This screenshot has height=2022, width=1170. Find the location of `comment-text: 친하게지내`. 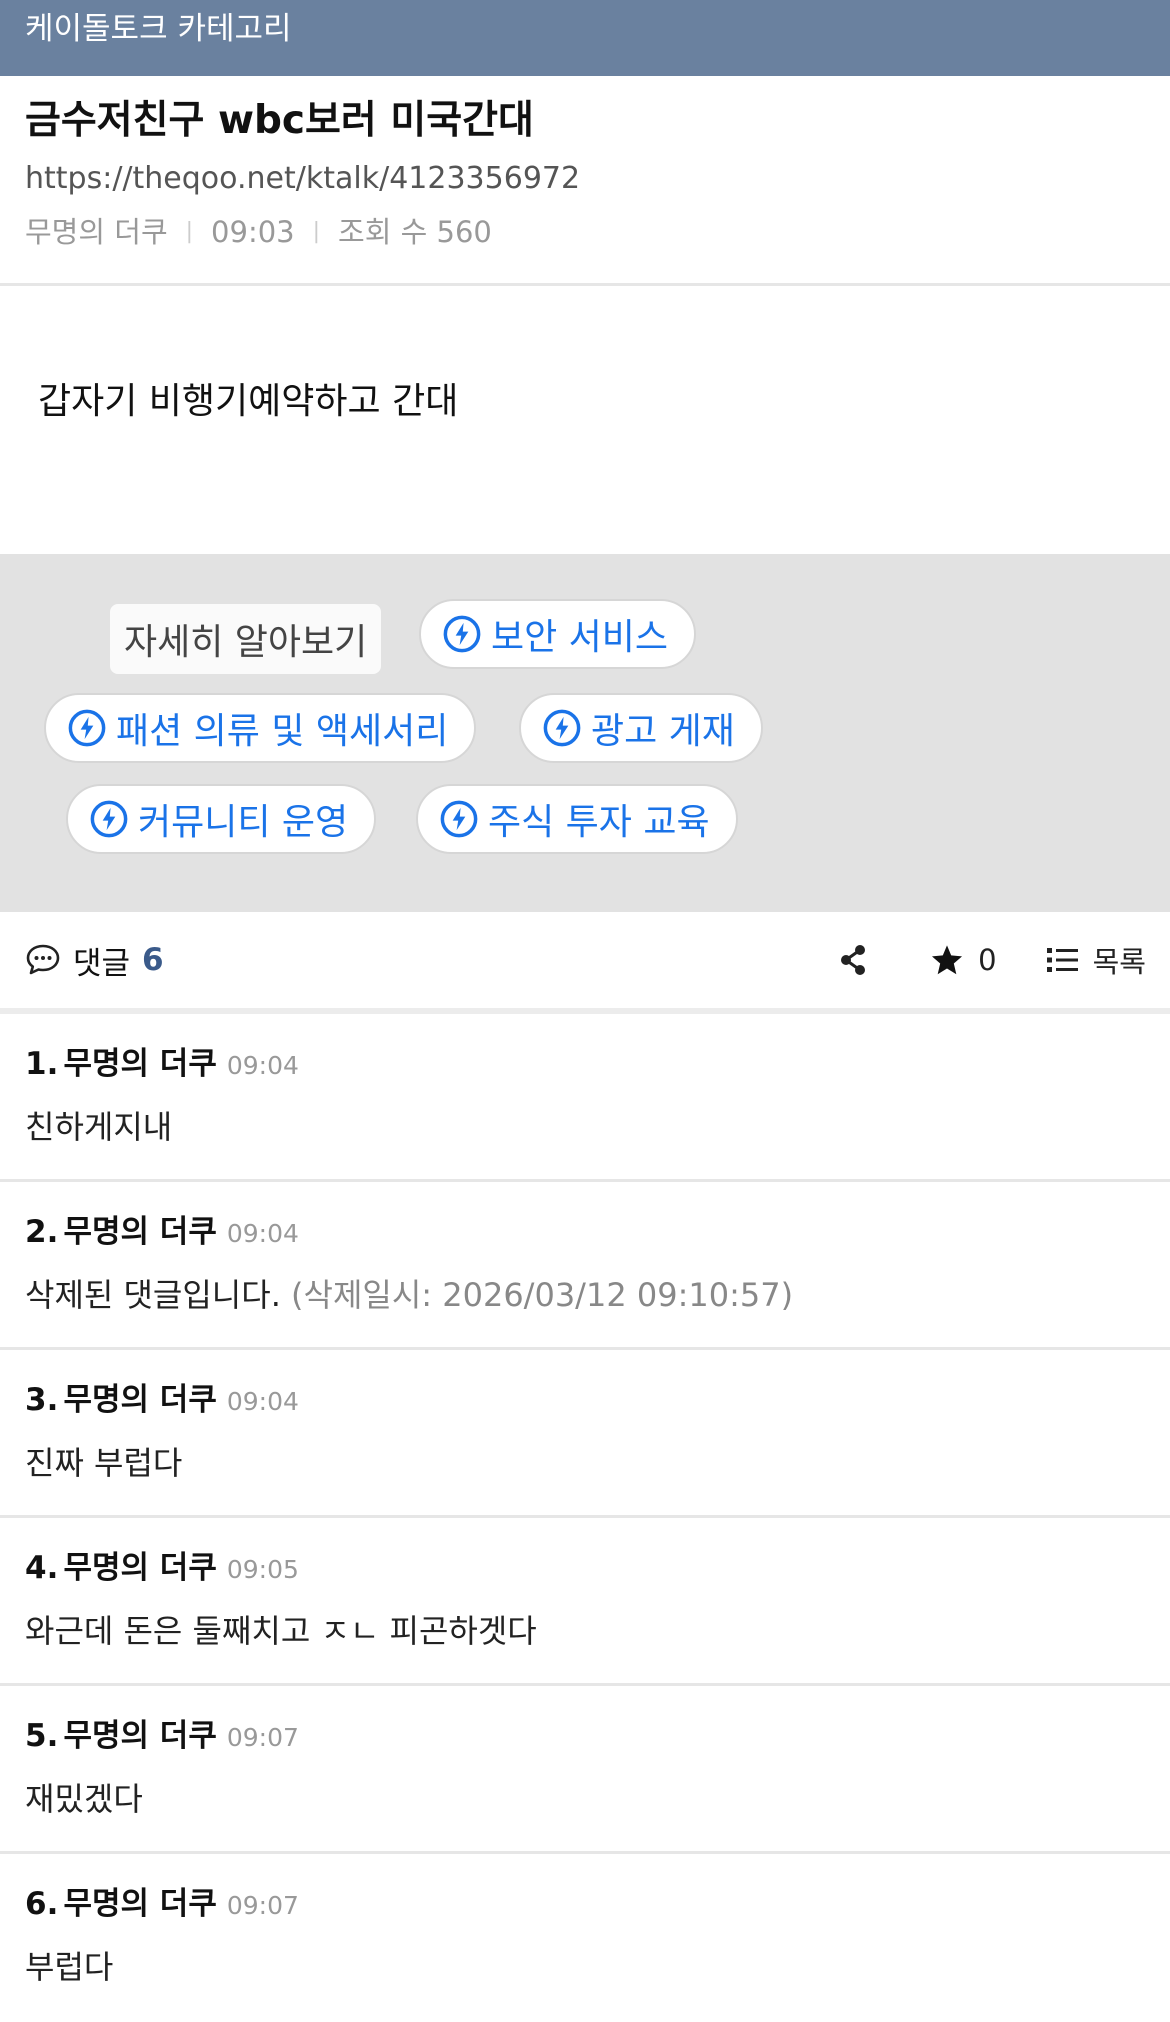

comment-text: 친하게지내 is located at coordinates (99, 1127).